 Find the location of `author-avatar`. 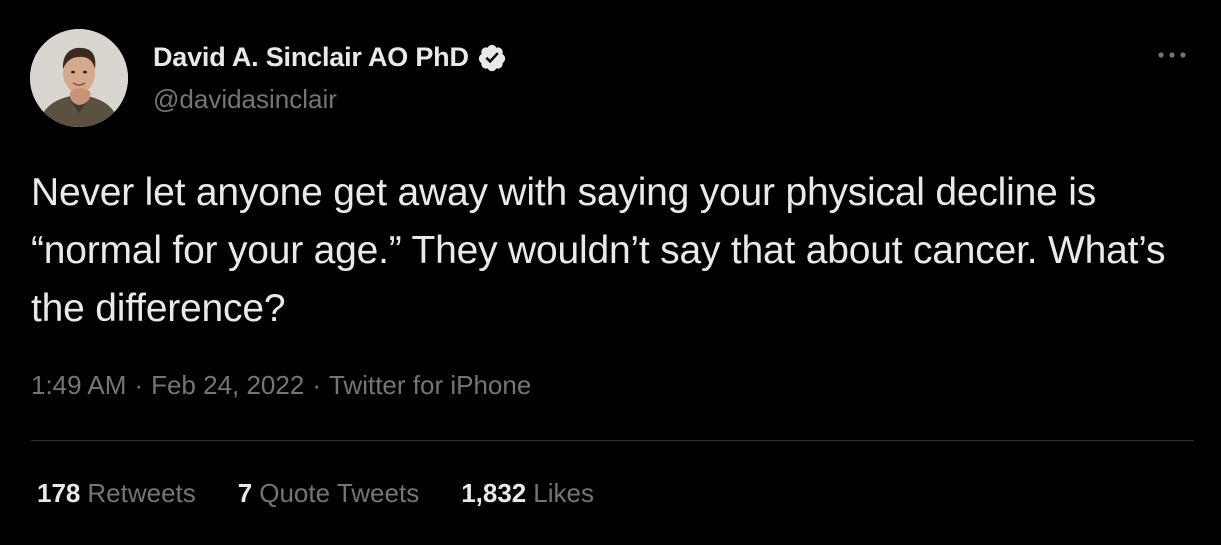

author-avatar is located at coordinates (79, 78).